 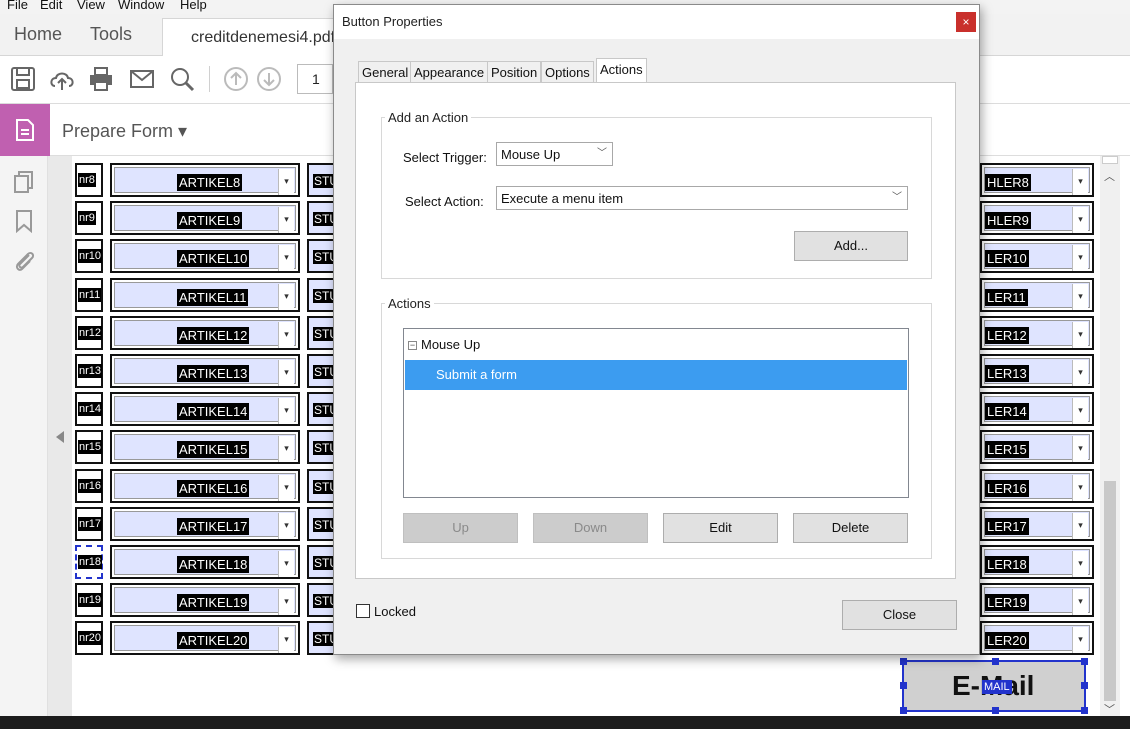 What do you see at coordinates (966, 22) in the screenshot?
I see `close-icon: ×` at bounding box center [966, 22].